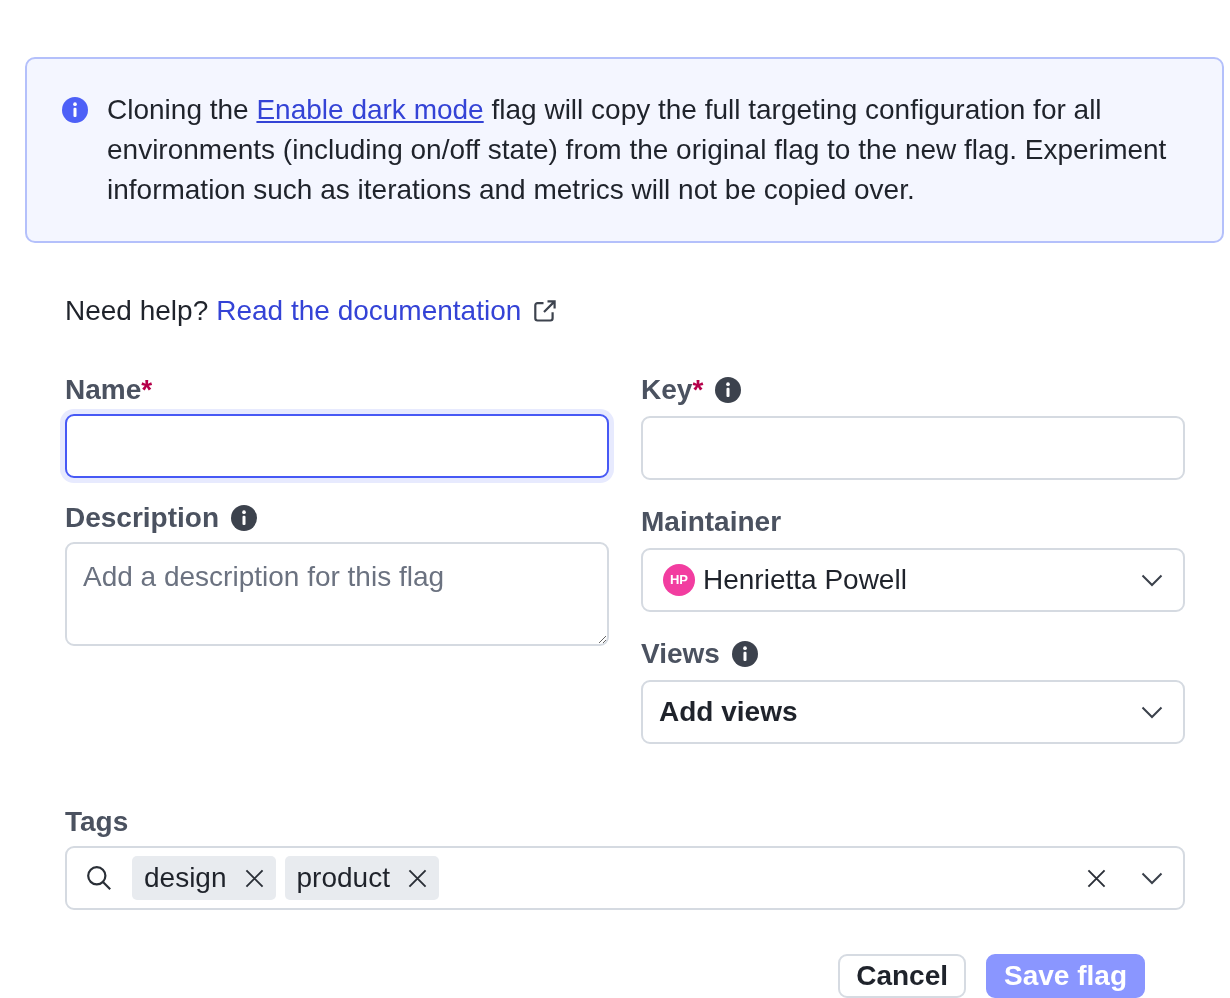 The image size is (1230, 998). What do you see at coordinates (75, 110) in the screenshot?
I see `info-icon` at bounding box center [75, 110].